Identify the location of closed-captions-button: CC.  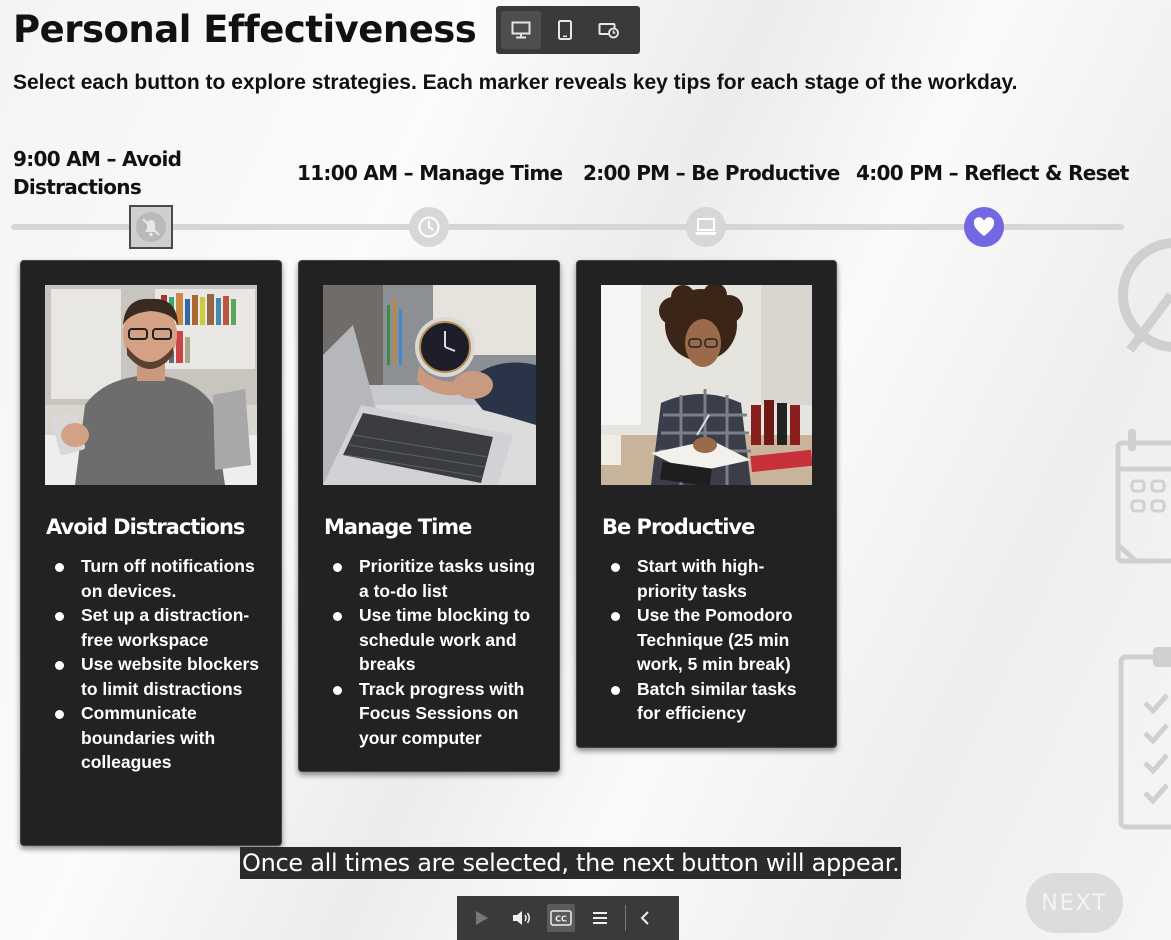
(561, 918).